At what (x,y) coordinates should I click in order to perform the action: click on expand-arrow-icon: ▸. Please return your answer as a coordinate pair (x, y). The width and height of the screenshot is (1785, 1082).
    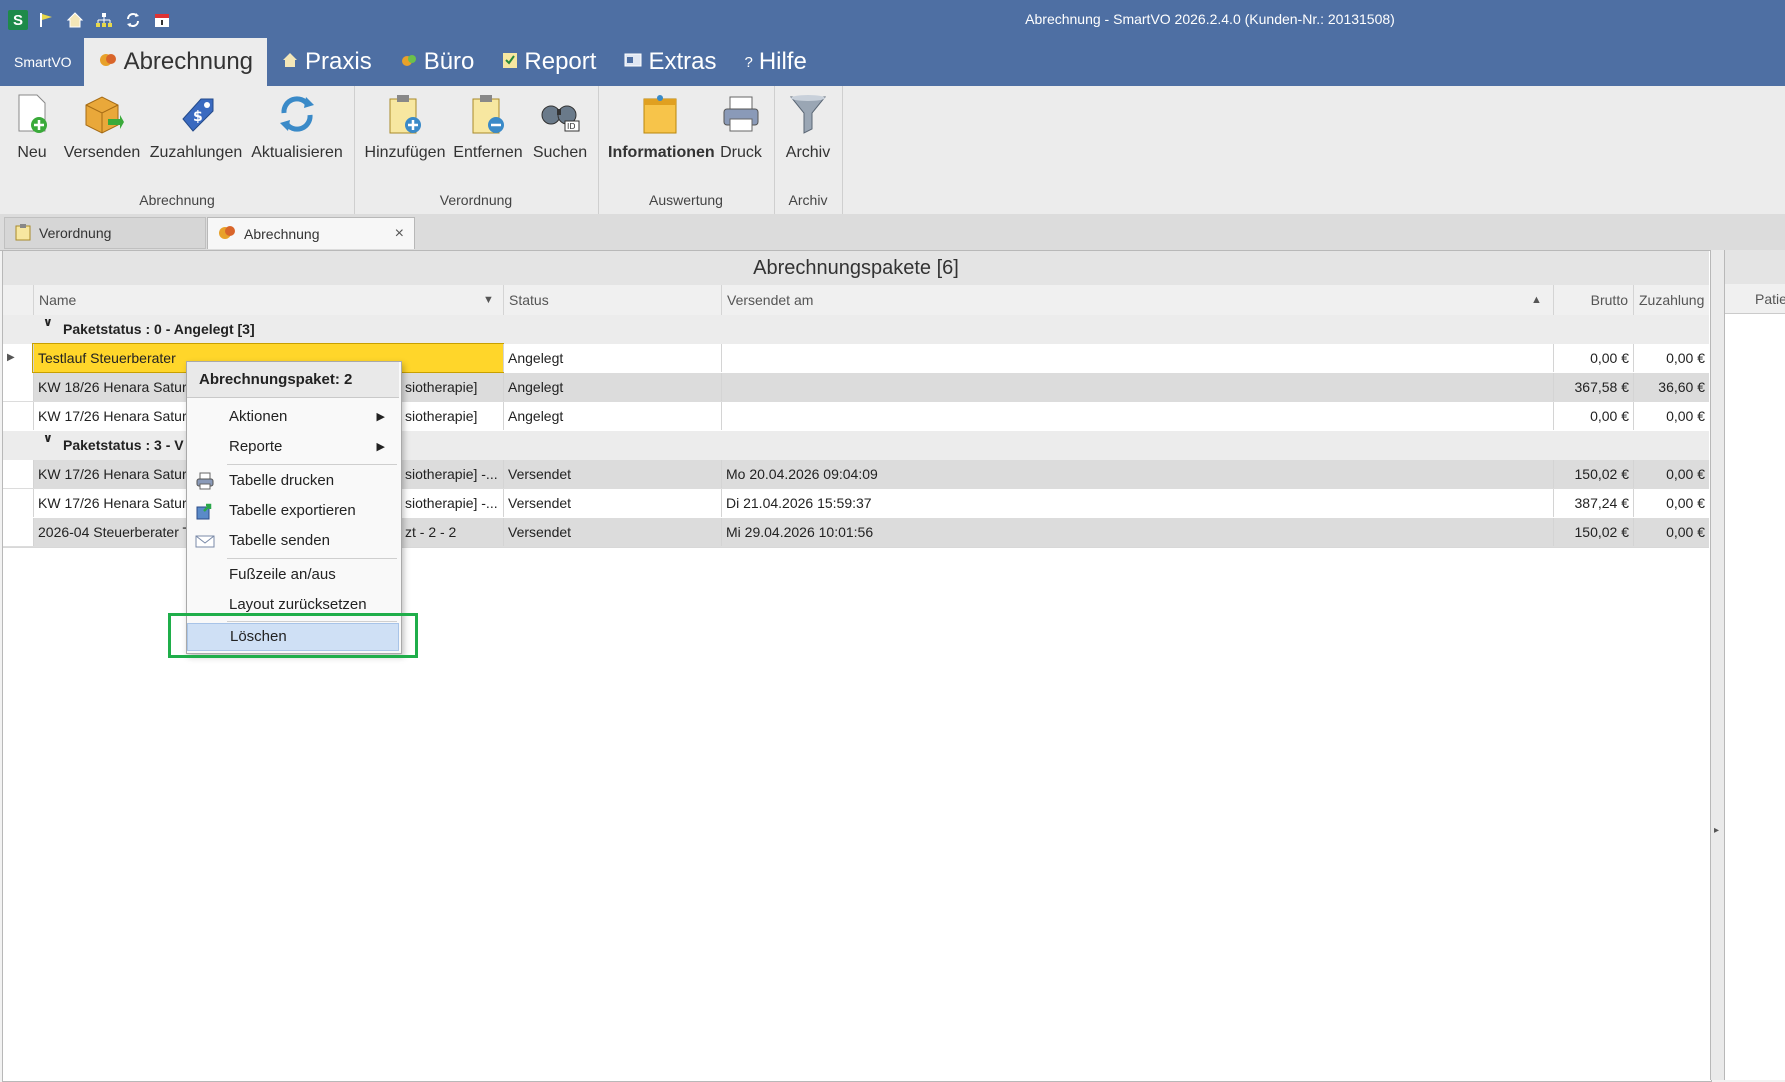
    Looking at the image, I should click on (1716, 830).